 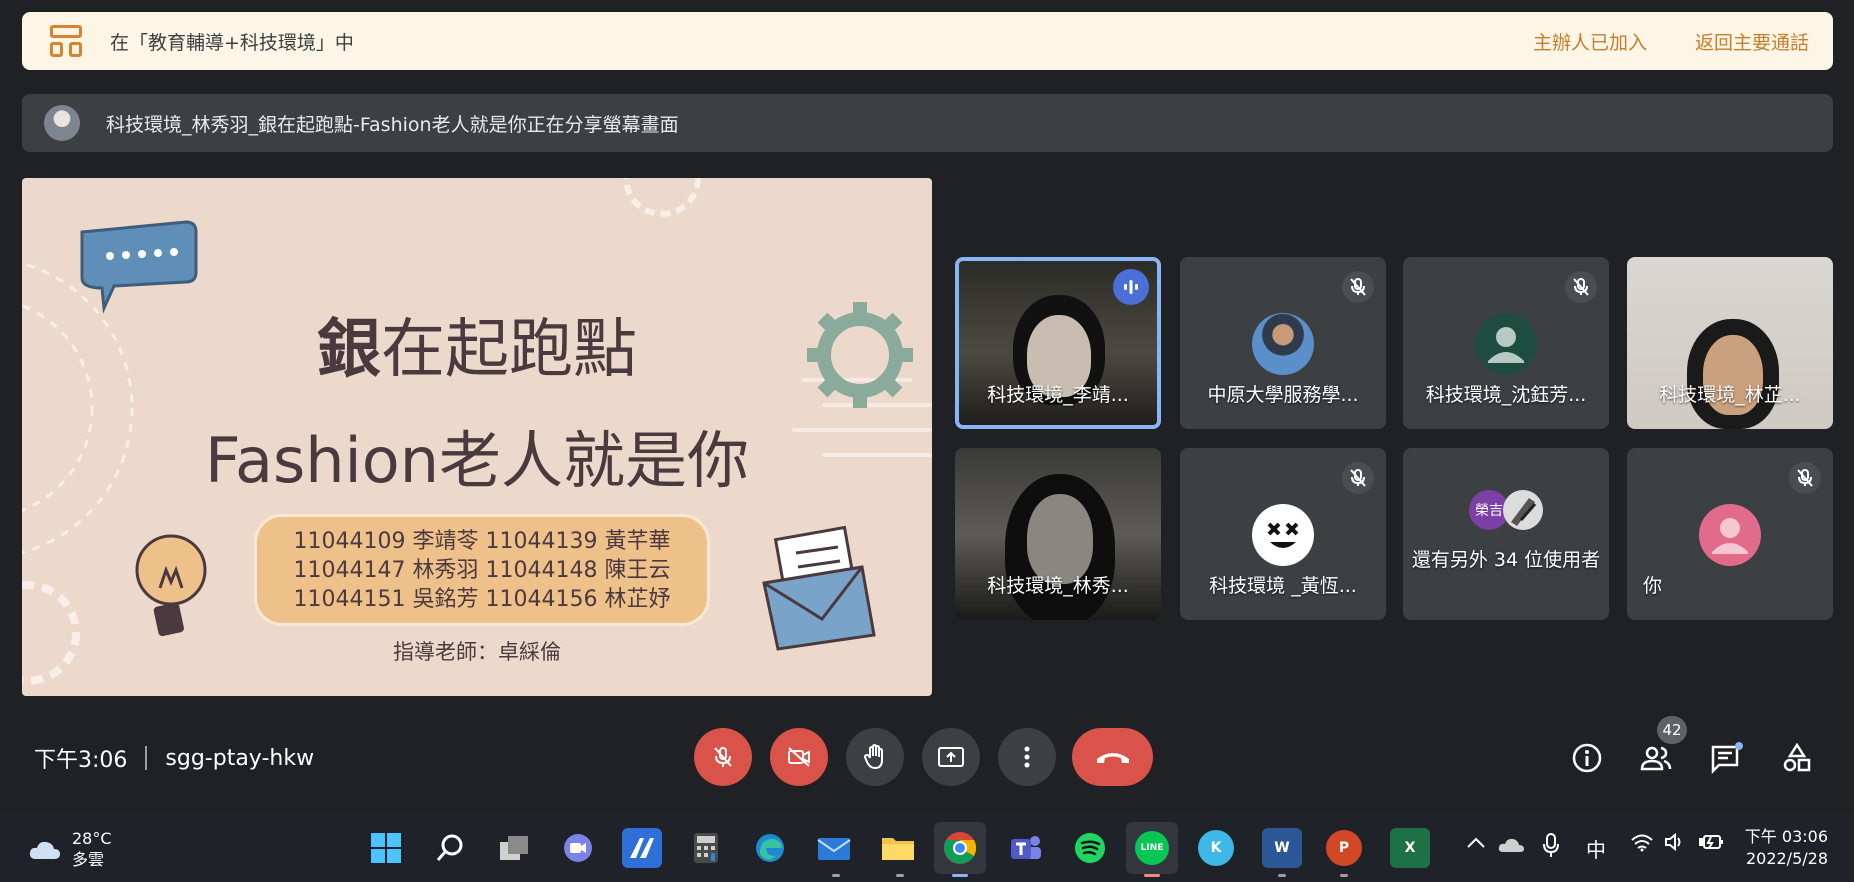 I want to click on breakout-rooms-icon, so click(x=66, y=41).